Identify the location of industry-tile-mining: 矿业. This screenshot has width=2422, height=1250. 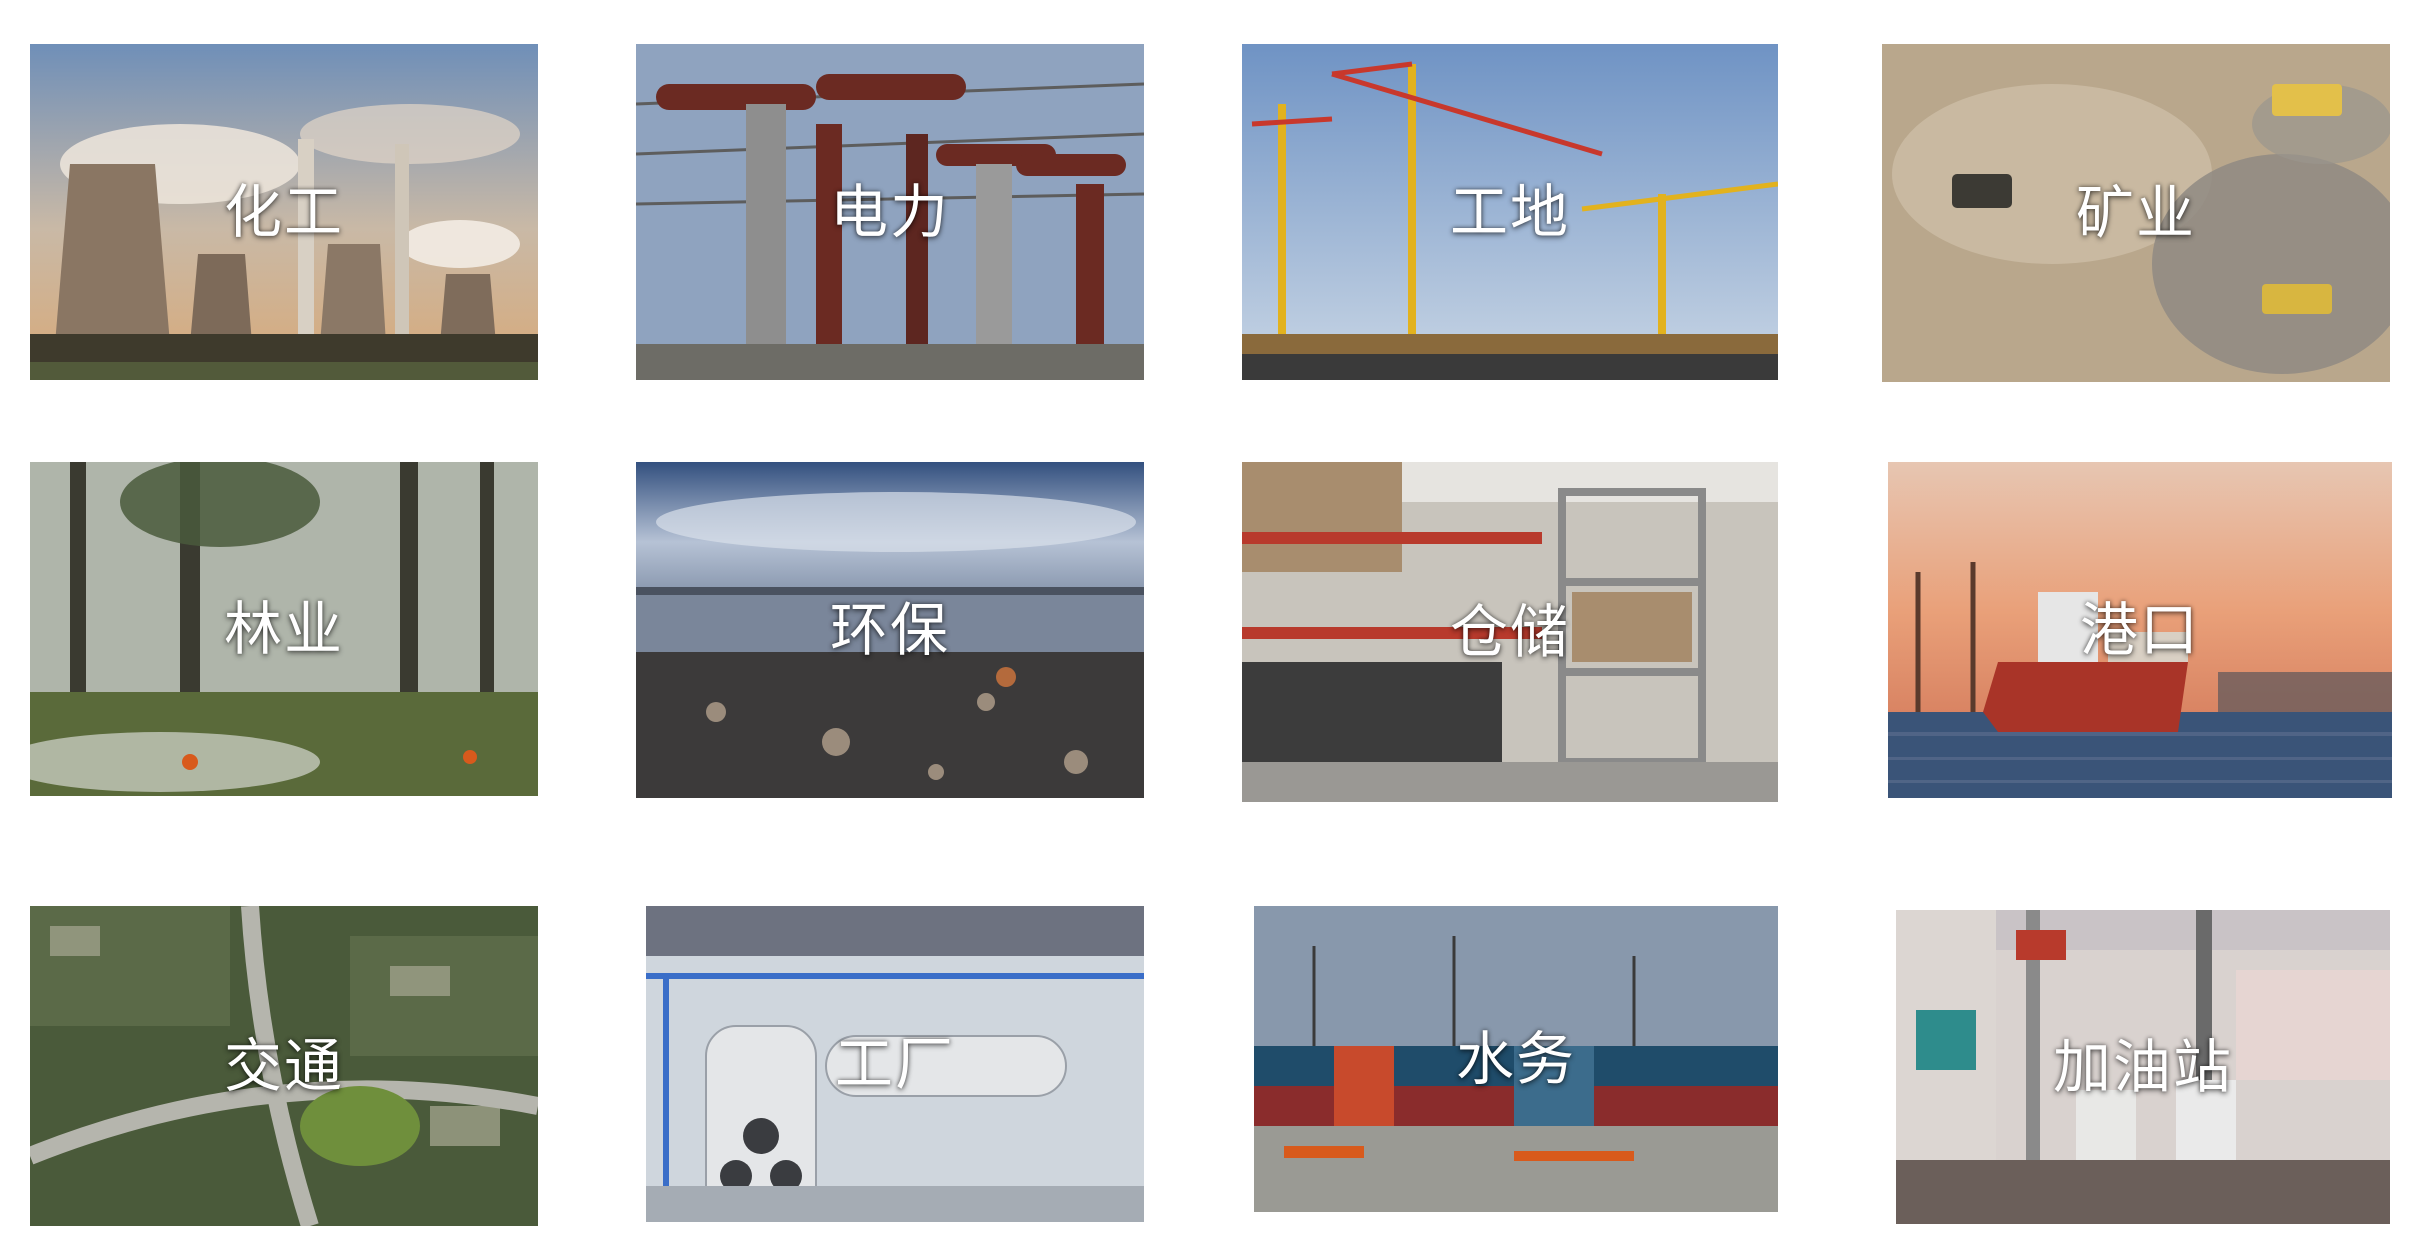
(2136, 213).